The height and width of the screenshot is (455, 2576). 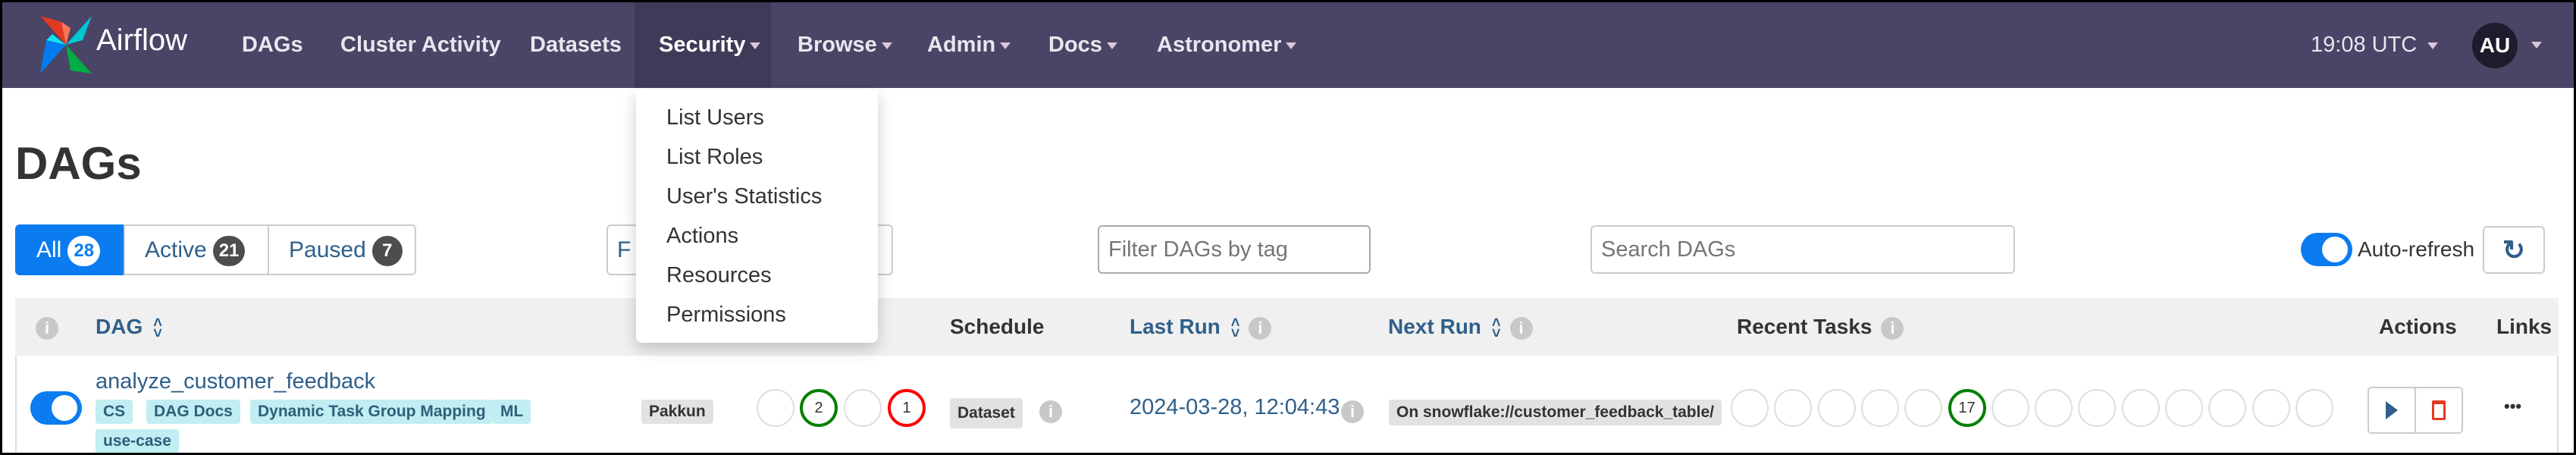 I want to click on nav-dags: DAGs, so click(x=272, y=45).